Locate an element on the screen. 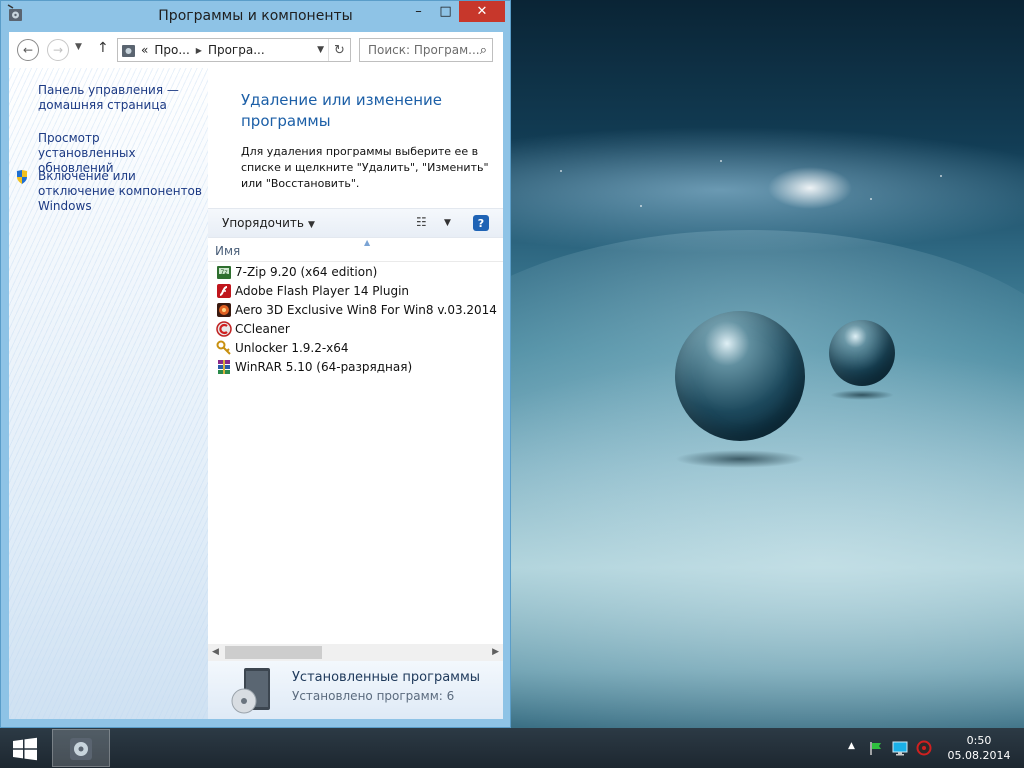  search-input: Поиск: Програм... ⌕ is located at coordinates (426, 50).